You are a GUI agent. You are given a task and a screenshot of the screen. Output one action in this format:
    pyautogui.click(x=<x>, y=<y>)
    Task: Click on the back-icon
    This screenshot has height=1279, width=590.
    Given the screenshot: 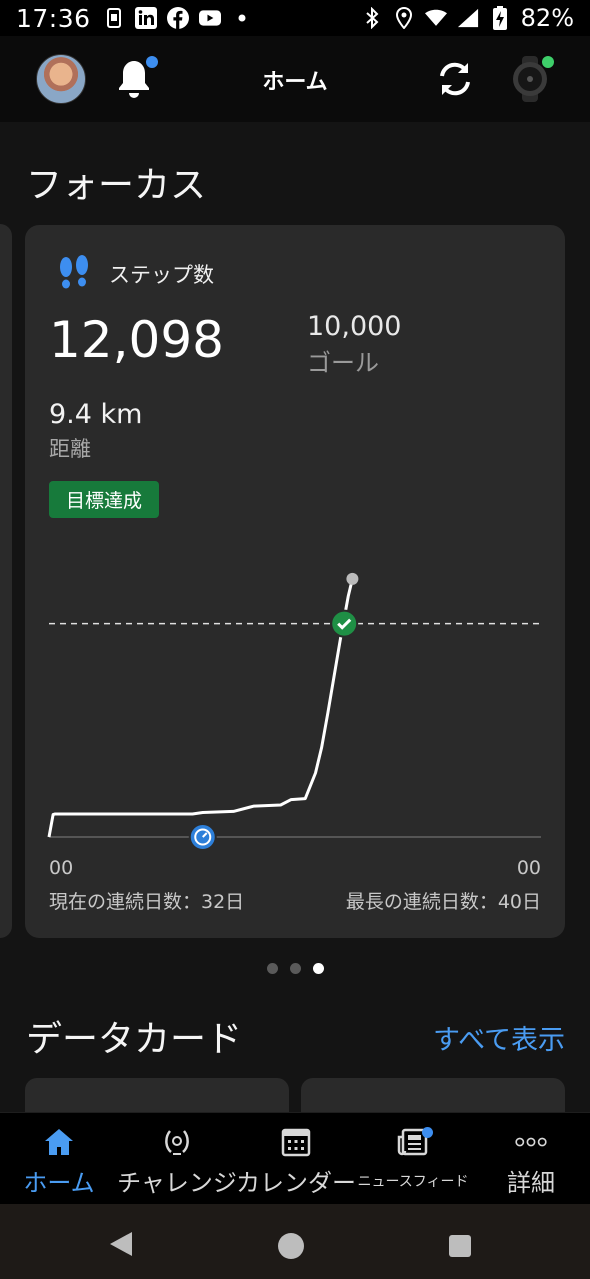 What is the action you would take?
    pyautogui.click(x=121, y=1246)
    